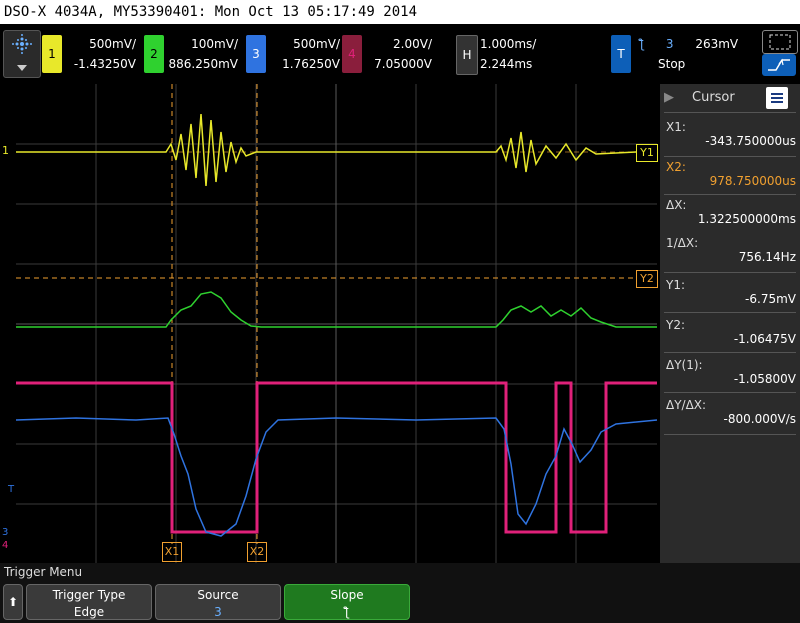  I want to click on cursor-inv-dx-label: 1/ΔX:, so click(682, 243).